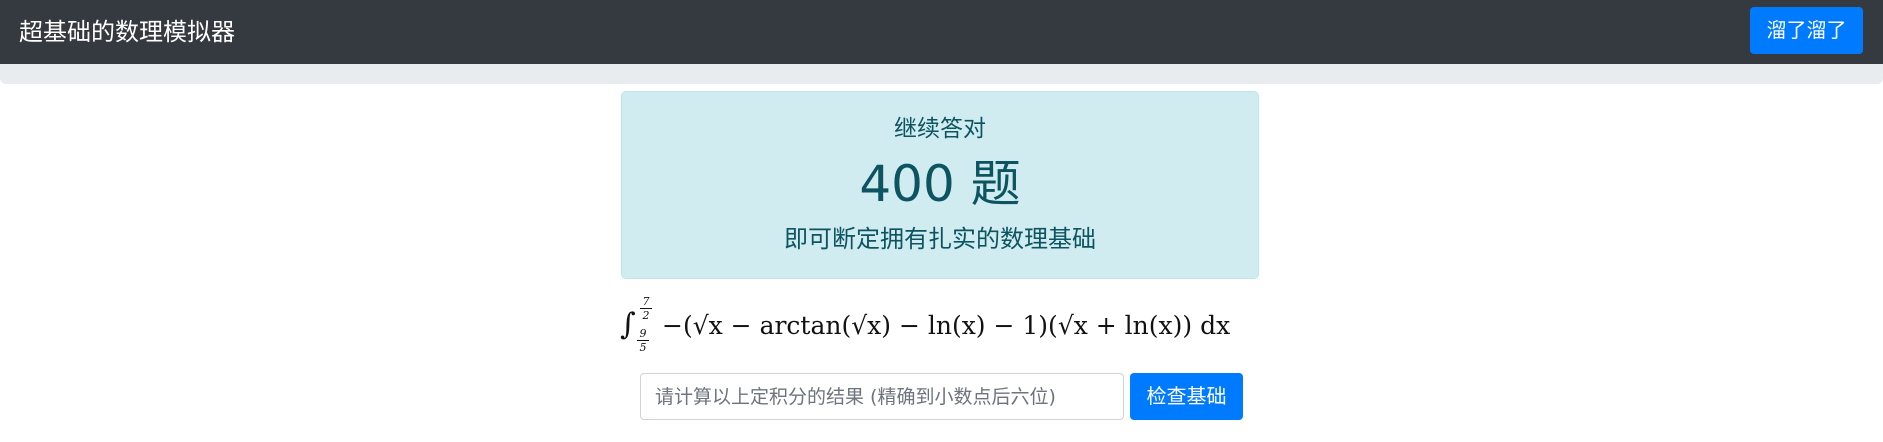 Image resolution: width=1883 pixels, height=442 pixels. I want to click on navbar-underbar, so click(941, 74).